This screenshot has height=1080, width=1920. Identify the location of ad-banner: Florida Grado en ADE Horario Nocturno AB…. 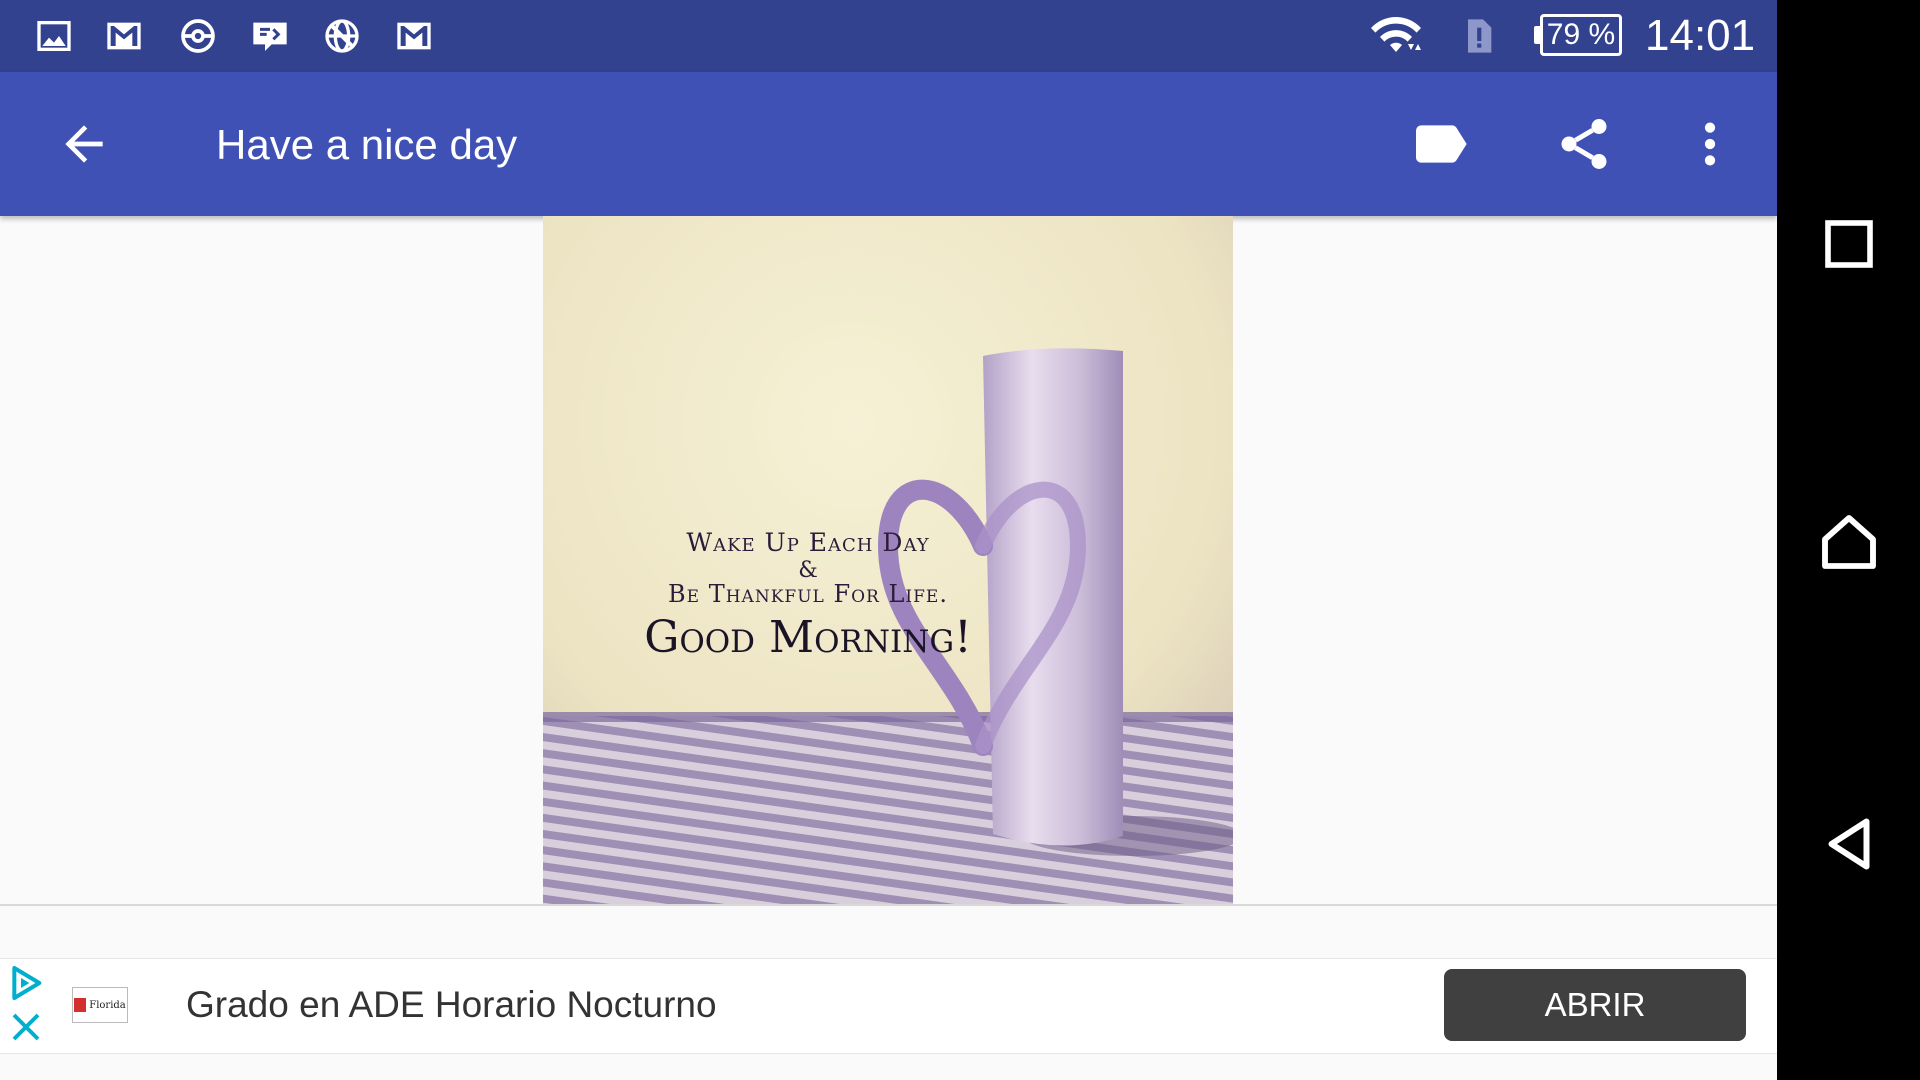
(888, 1006).